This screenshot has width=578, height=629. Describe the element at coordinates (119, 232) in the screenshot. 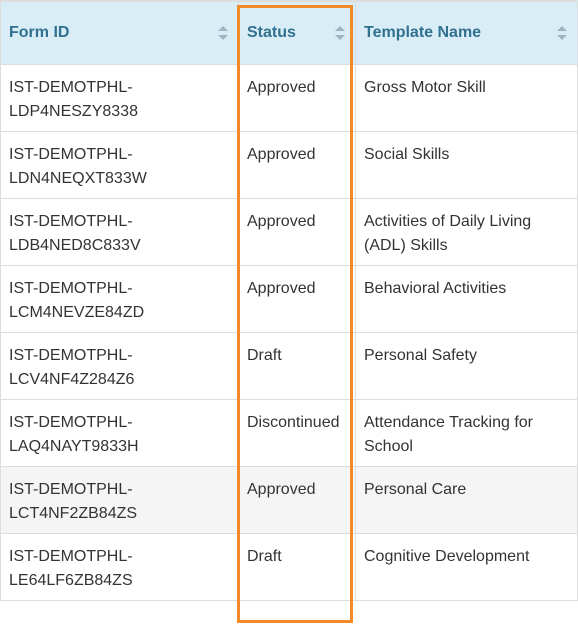

I see `form-id-cell: IST-DEMOTPHL- LDB4NED8C833V` at that location.